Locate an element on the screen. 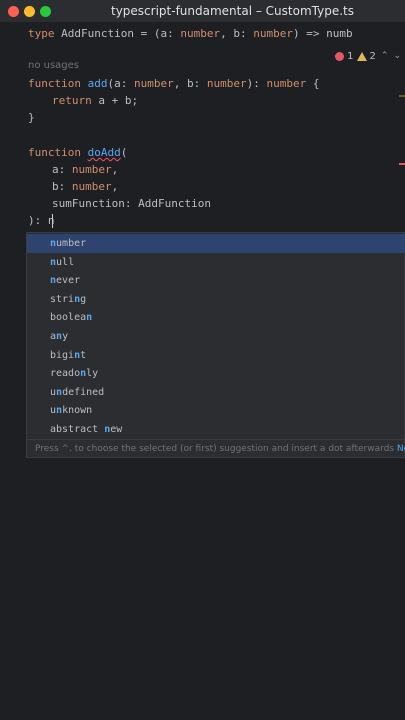 The height and width of the screenshot is (720, 405). completion-item-label: abstract new is located at coordinates (86, 429).